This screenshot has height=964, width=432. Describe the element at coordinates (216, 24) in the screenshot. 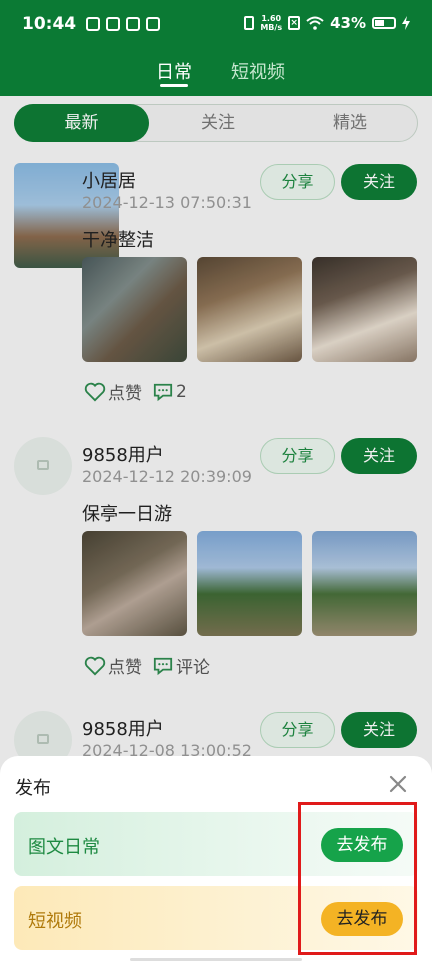

I see `status-bar: 10:44 1.60 MB/s × 43%` at that location.